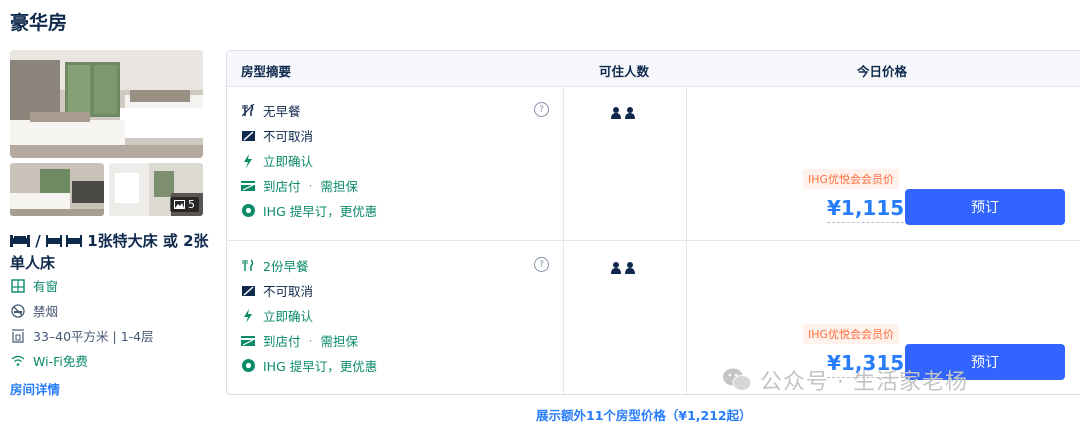  I want to click on feature-window: 有窗, so click(34, 285).